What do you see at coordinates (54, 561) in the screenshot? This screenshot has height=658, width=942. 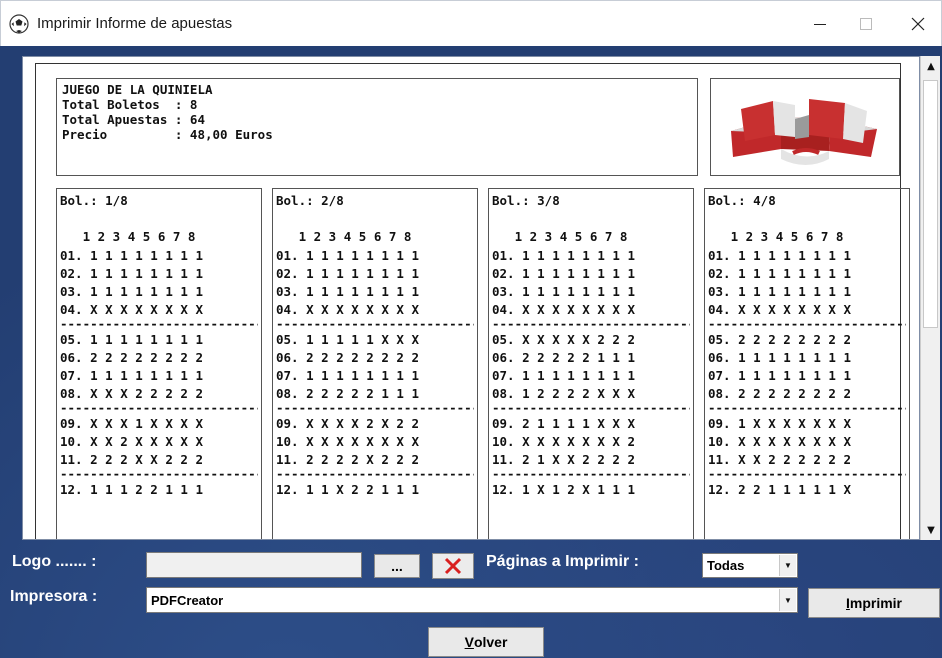 I see `logo-label: Logo ....... :` at bounding box center [54, 561].